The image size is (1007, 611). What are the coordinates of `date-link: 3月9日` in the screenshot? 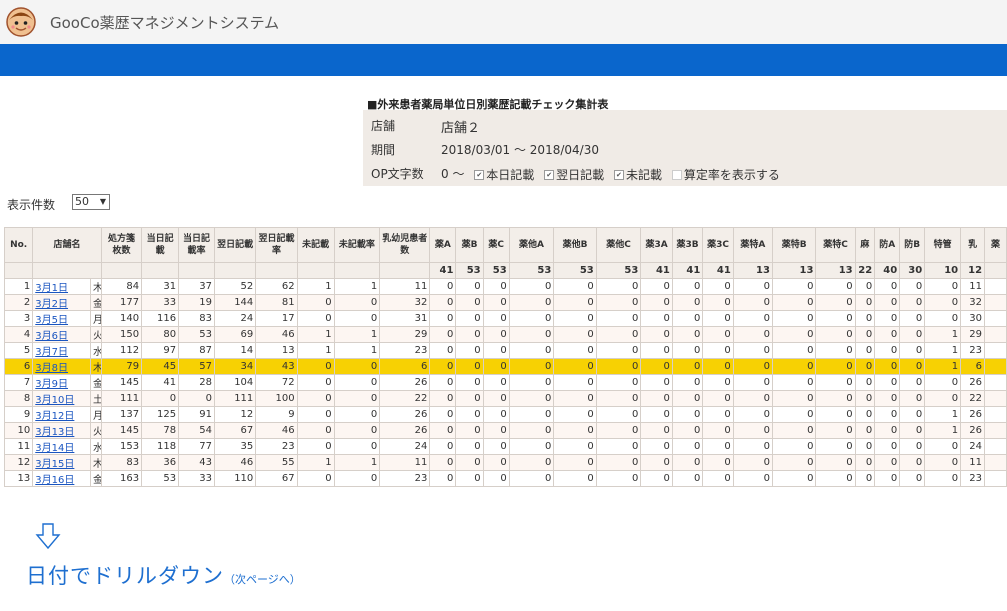 It's located at (51, 384).